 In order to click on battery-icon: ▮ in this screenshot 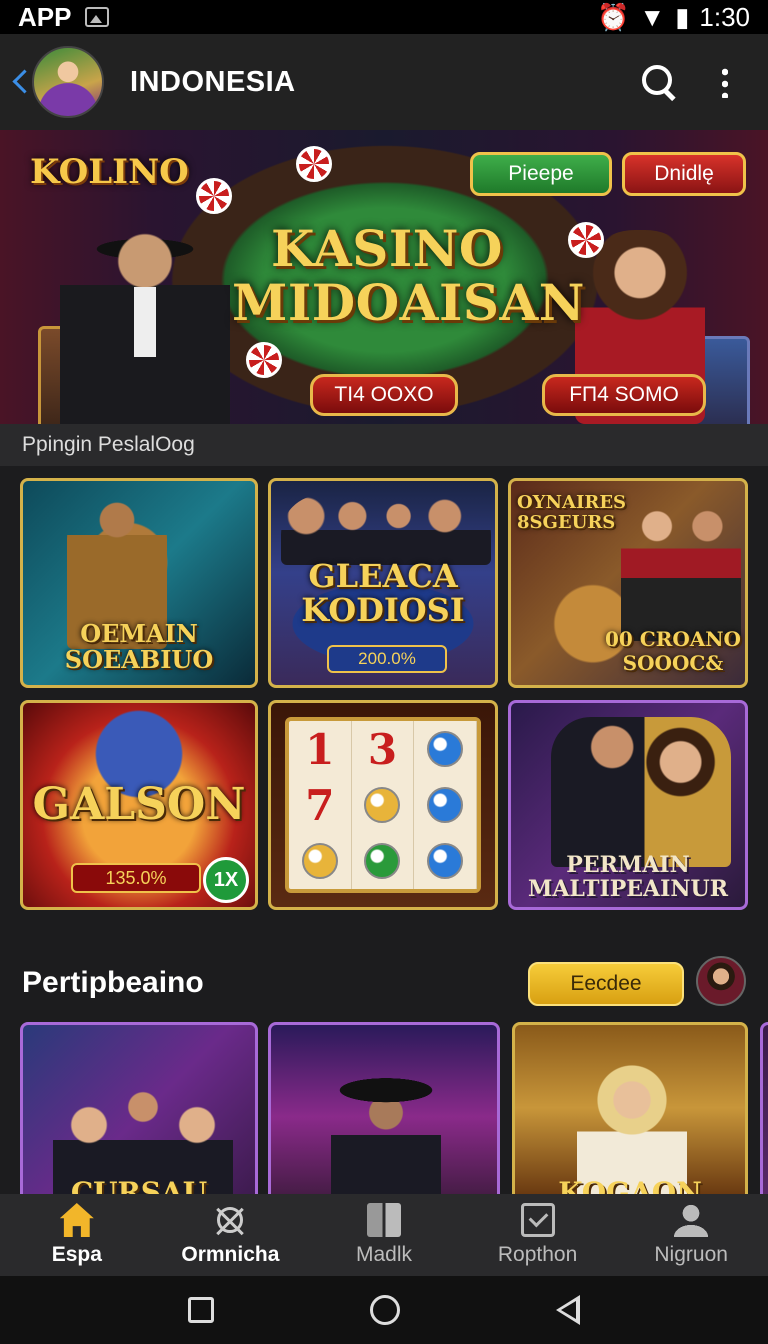, I will do `click(682, 16)`.